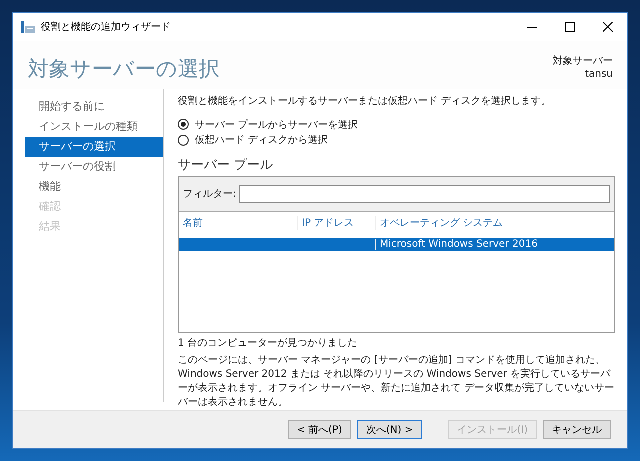 The height and width of the screenshot is (461, 640). I want to click on wizard-button: < 前へ(P), so click(320, 429).